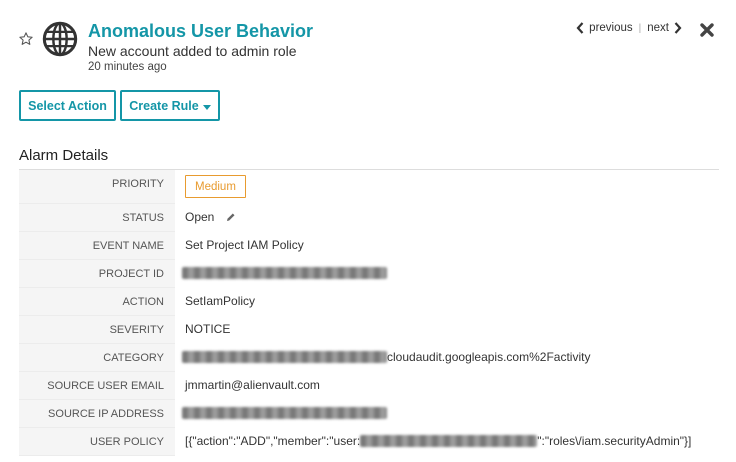  Describe the element at coordinates (369, 218) in the screenshot. I see `detail-row-status: STATUS Open` at that location.